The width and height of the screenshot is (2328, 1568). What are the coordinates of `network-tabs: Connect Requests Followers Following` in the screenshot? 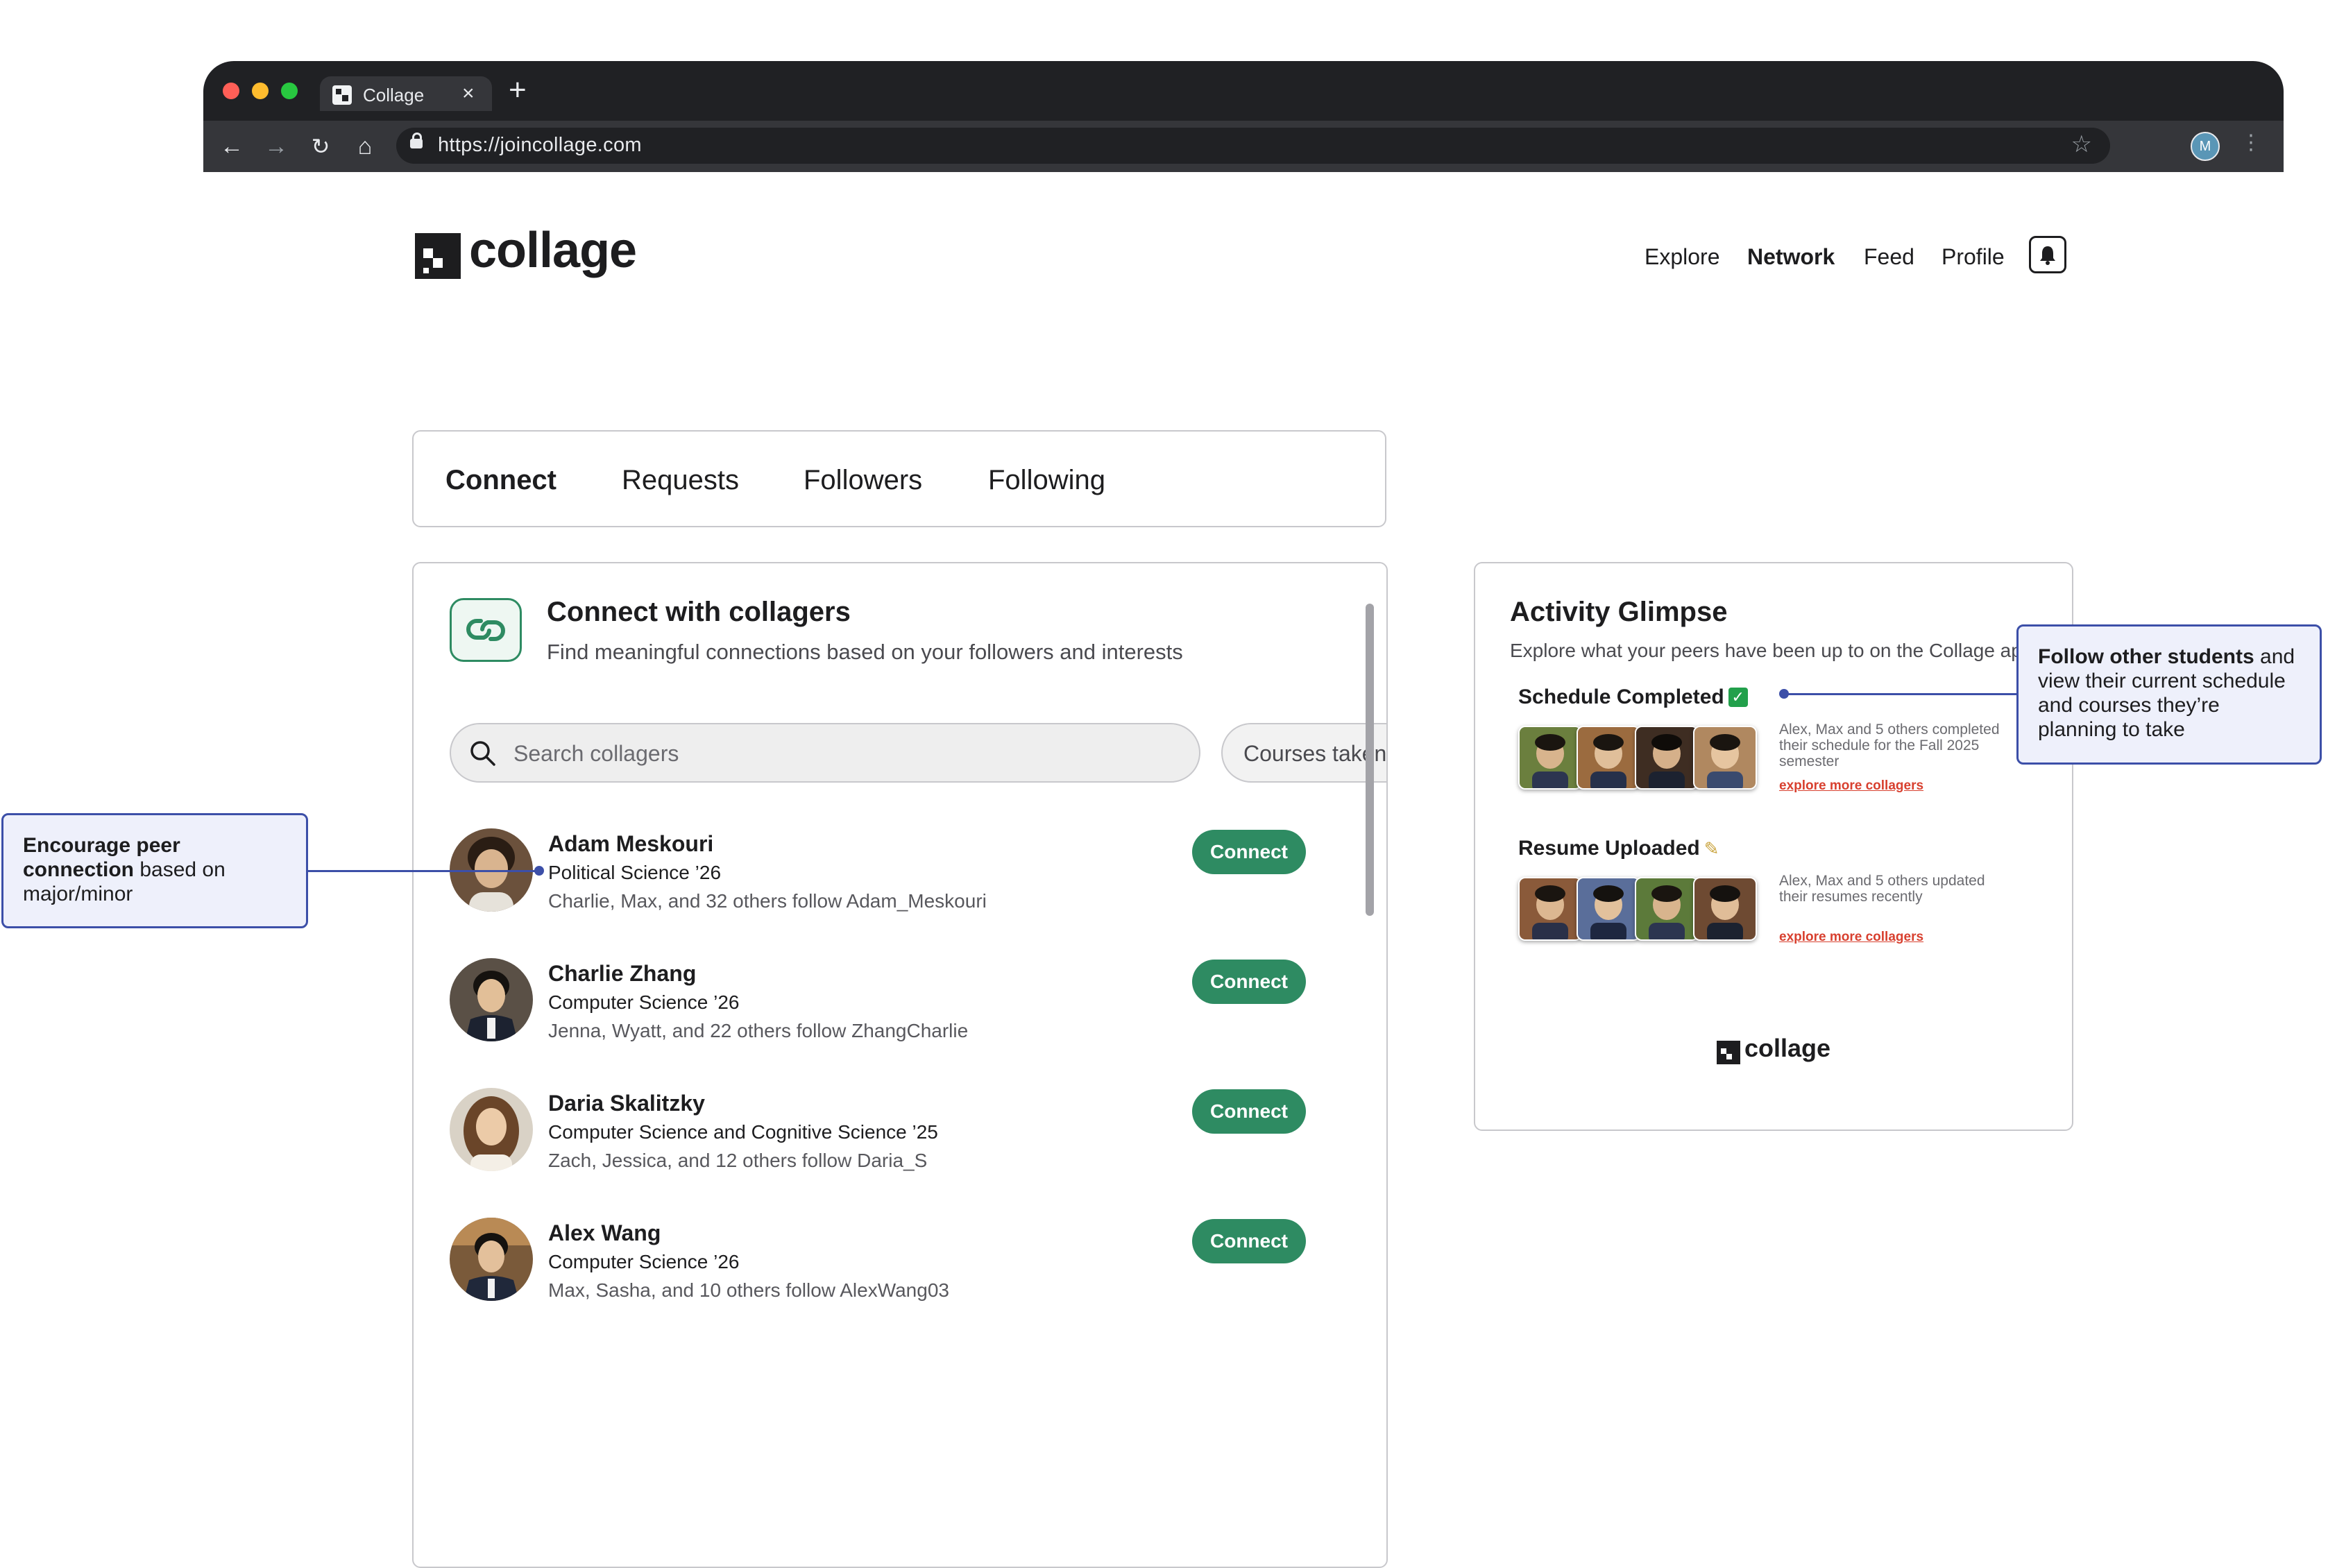 It's located at (899, 478).